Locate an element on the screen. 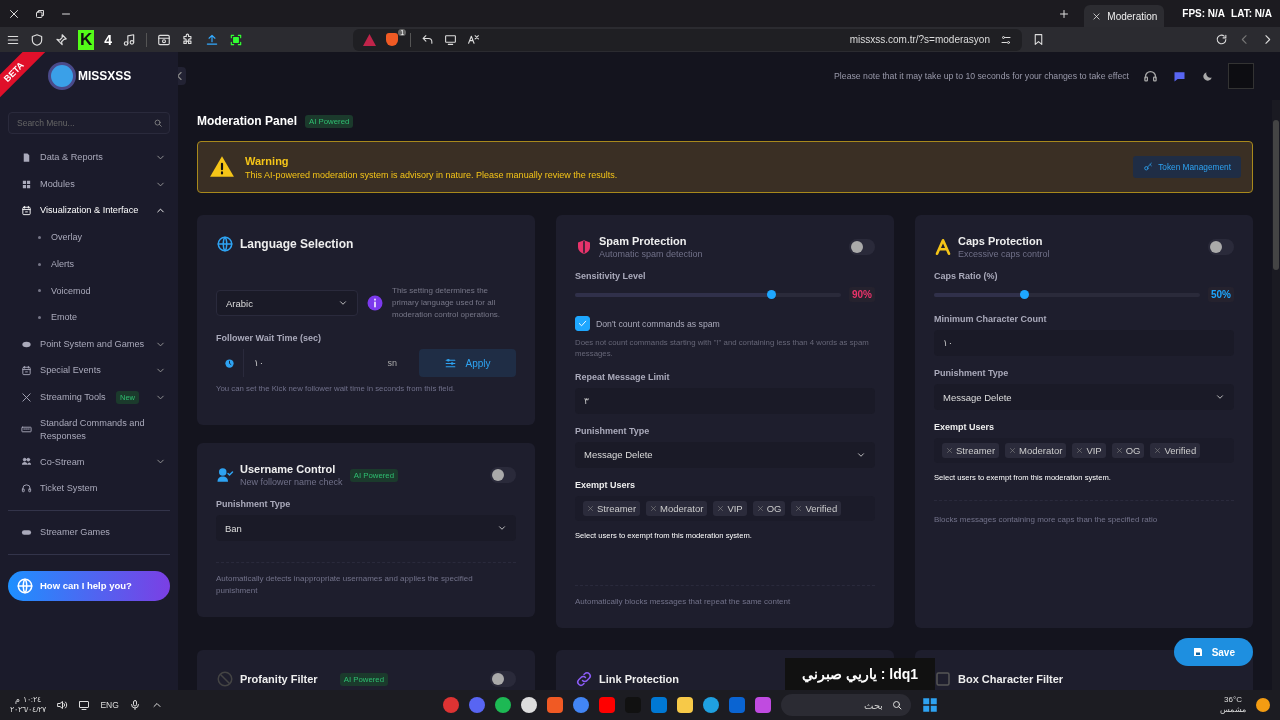  taskbar-search-box: بحث is located at coordinates (846, 705).